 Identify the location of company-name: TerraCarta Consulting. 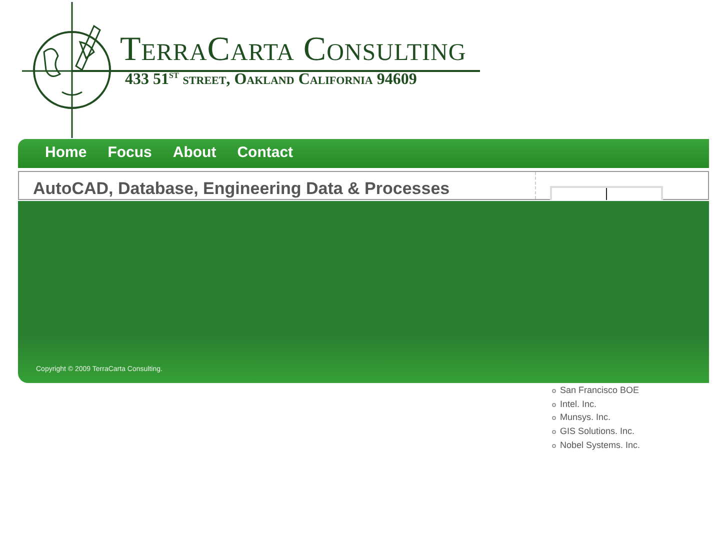
(293, 50).